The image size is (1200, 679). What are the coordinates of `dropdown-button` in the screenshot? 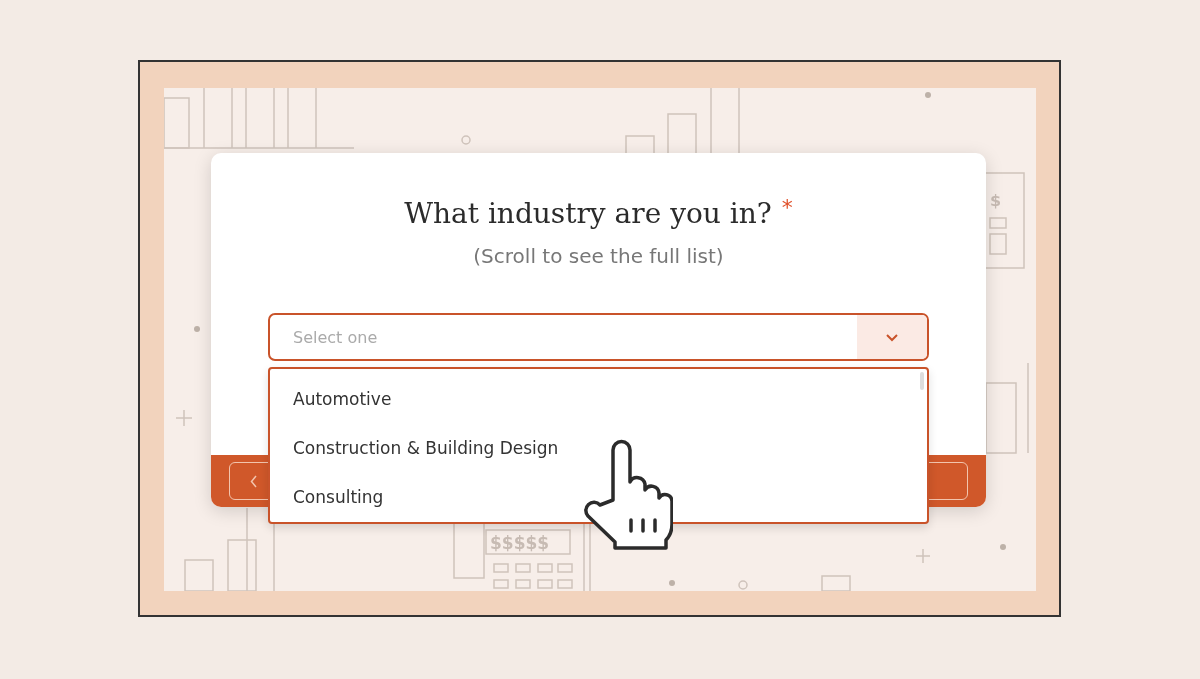 It's located at (892, 337).